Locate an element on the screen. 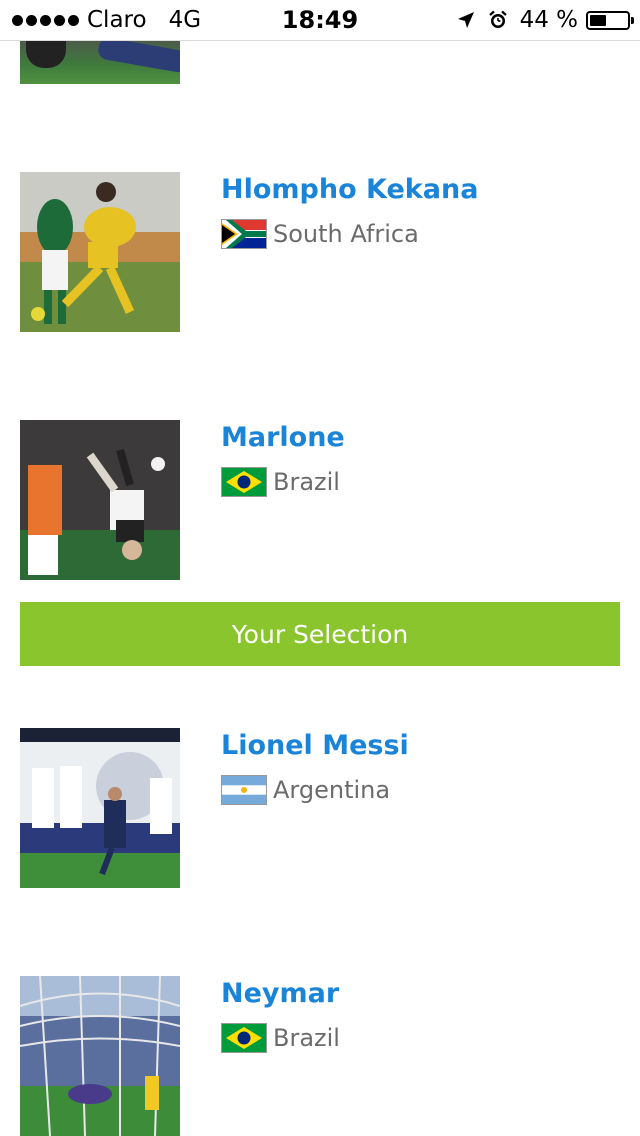  south-africa-flag-icon is located at coordinates (244, 234).